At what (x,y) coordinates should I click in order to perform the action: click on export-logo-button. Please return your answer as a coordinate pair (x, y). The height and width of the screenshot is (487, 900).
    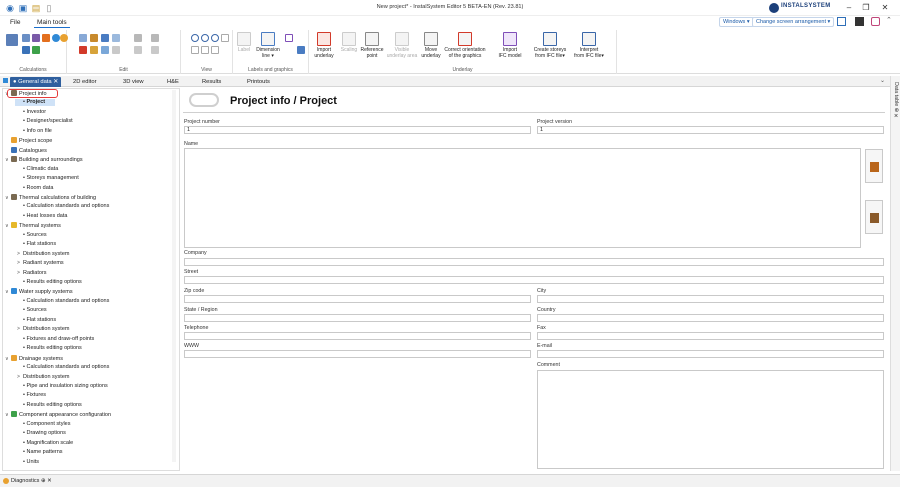
    Looking at the image, I should click on (874, 217).